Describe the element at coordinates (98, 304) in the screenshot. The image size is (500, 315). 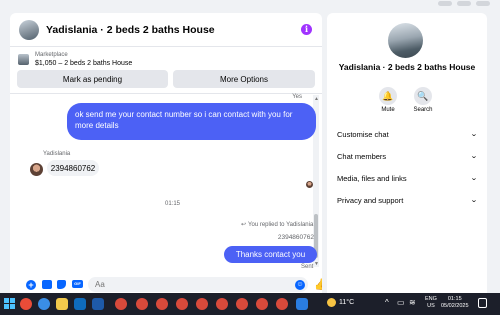
I see `store-icon` at that location.